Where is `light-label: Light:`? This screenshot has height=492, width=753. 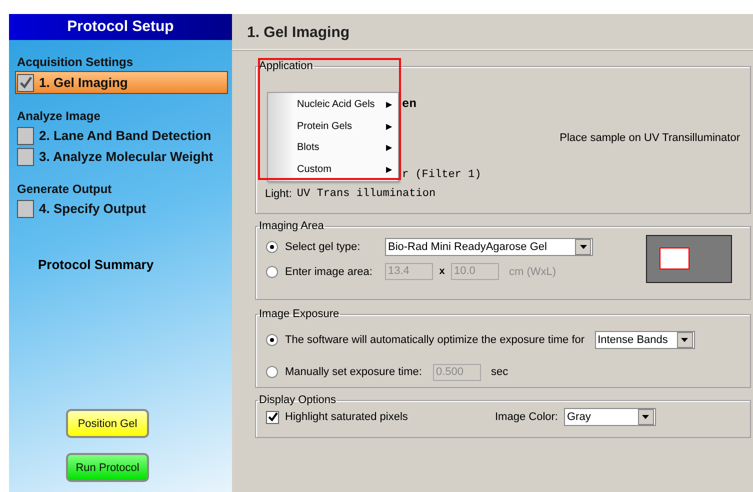
light-label: Light: is located at coordinates (278, 194).